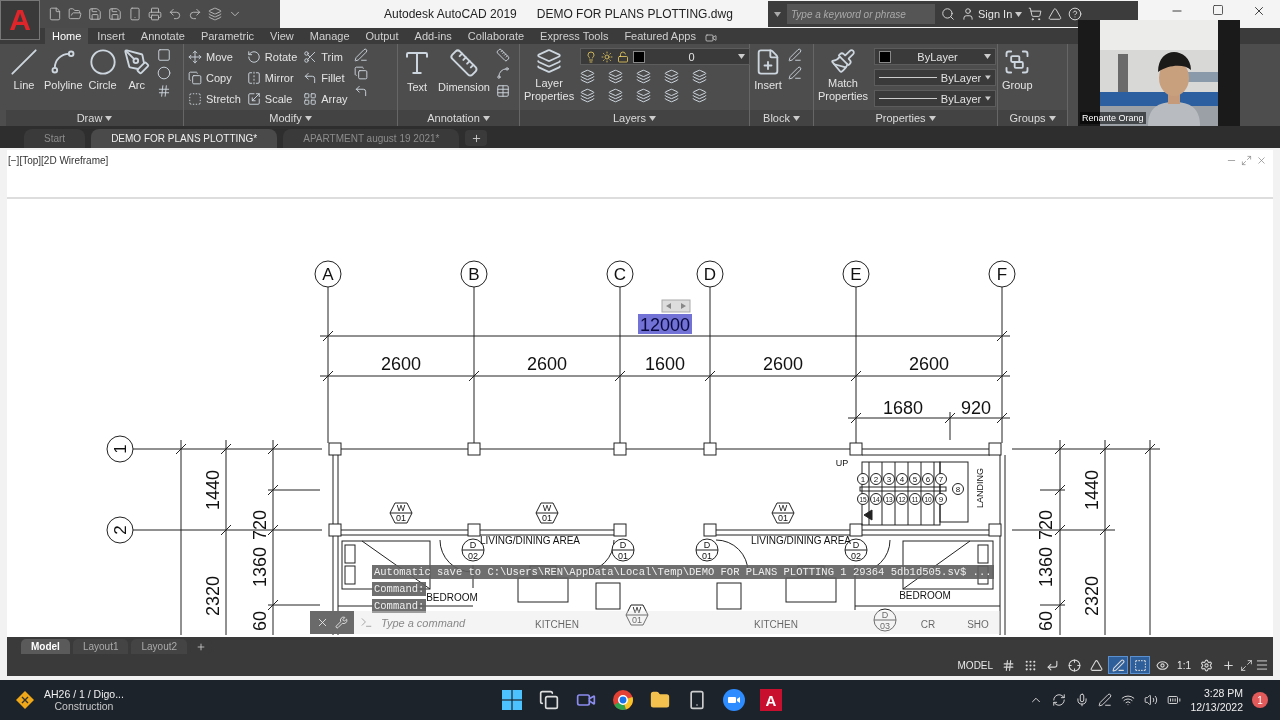 The image size is (1280, 720). I want to click on create-icon, so click(795, 55).